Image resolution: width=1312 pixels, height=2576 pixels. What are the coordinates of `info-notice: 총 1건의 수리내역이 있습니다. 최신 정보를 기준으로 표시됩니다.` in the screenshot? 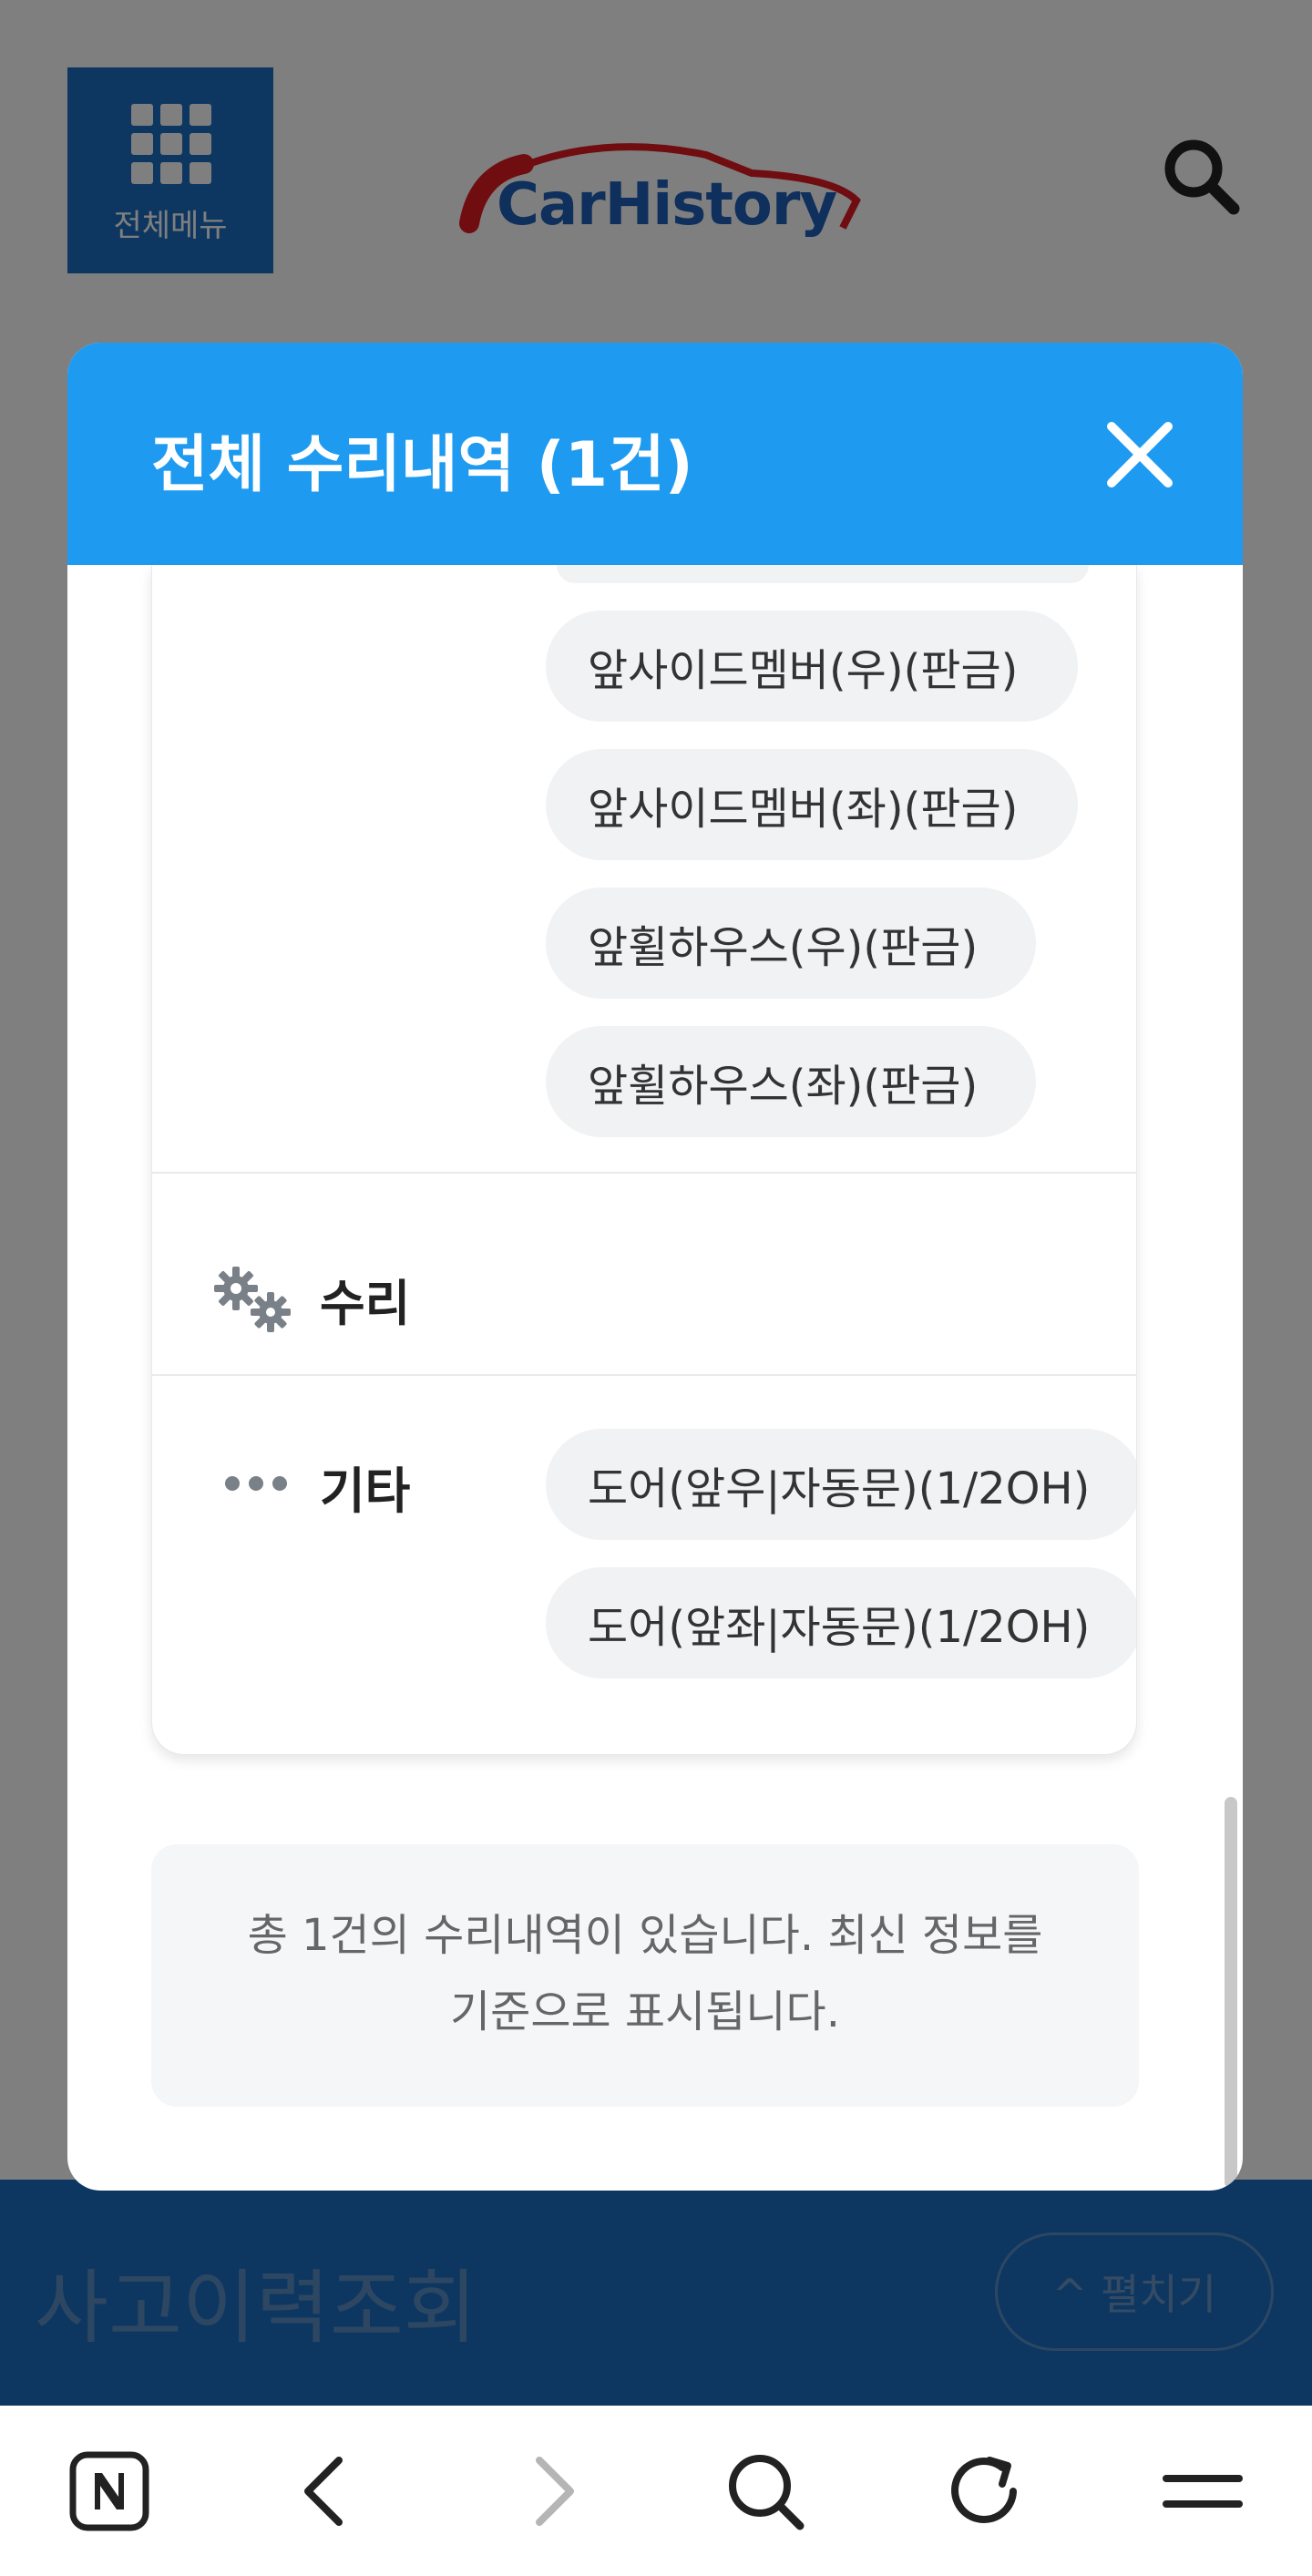 It's located at (645, 1976).